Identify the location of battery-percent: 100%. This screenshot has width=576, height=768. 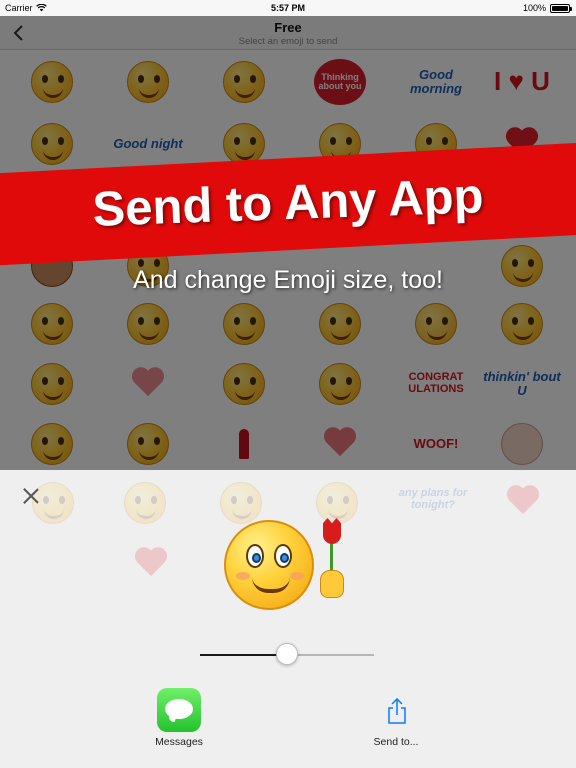
(534, 8).